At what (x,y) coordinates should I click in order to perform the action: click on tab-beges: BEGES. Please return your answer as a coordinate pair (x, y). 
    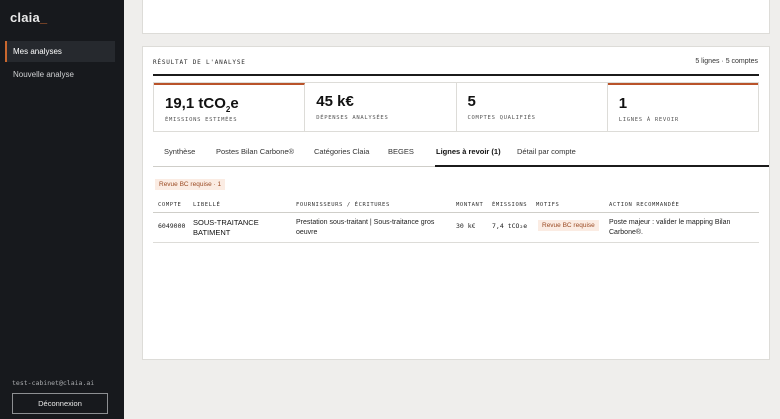
    Looking at the image, I should click on (401, 151).